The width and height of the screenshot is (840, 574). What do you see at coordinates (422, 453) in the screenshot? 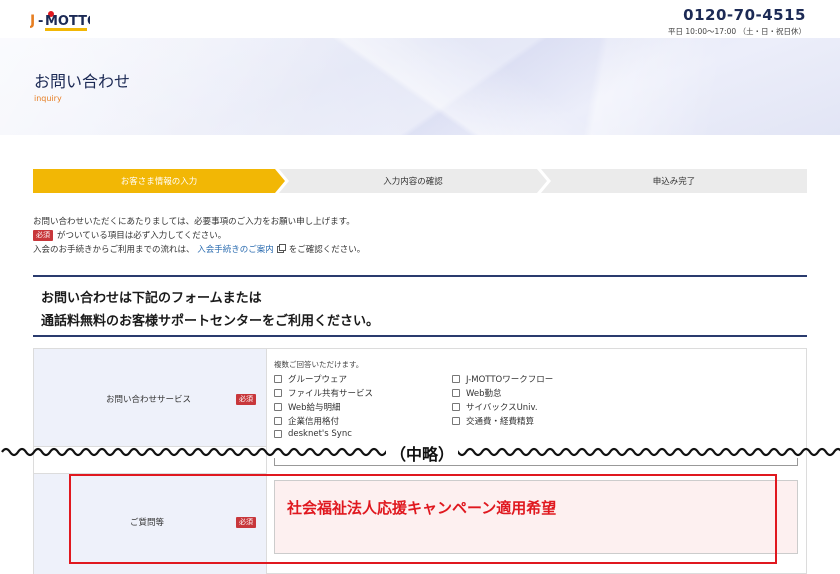
I see `omission-label: （中略）` at bounding box center [422, 453].